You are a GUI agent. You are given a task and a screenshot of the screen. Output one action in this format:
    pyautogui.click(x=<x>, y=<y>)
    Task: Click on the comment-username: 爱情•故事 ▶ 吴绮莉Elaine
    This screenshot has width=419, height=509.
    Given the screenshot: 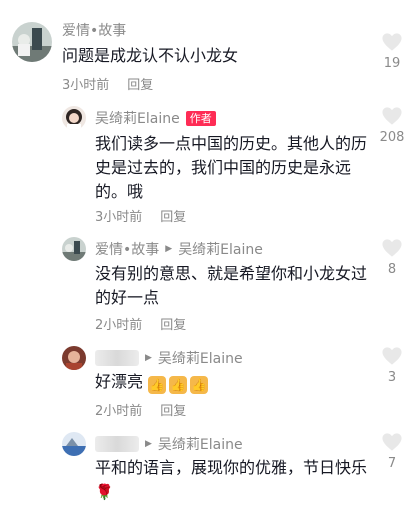 What is the action you would take?
    pyautogui.click(x=179, y=249)
    